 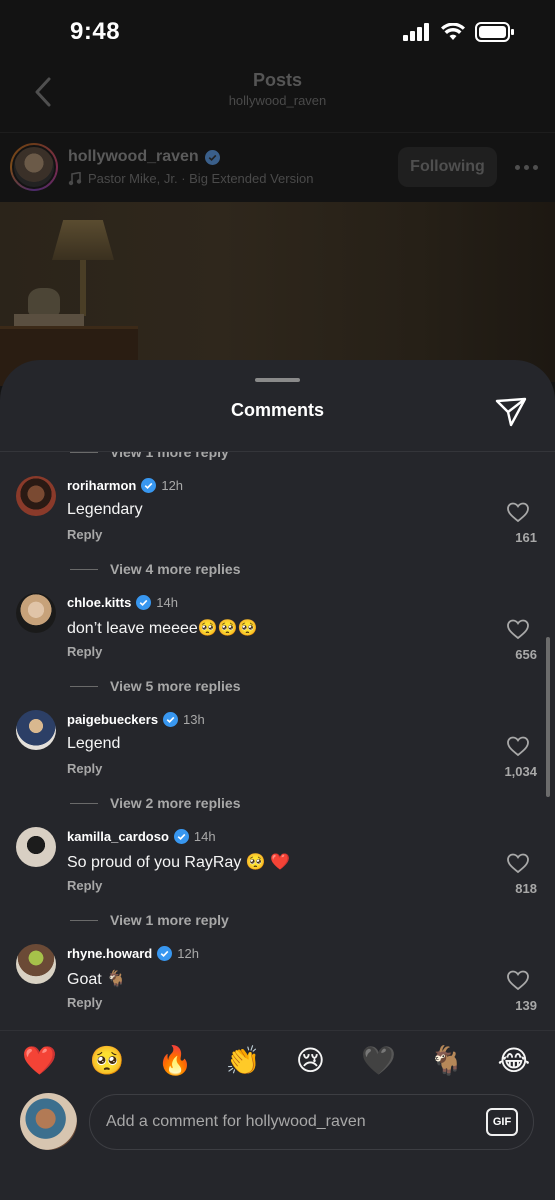 What do you see at coordinates (94, 743) in the screenshot?
I see `comment-text: Legend` at bounding box center [94, 743].